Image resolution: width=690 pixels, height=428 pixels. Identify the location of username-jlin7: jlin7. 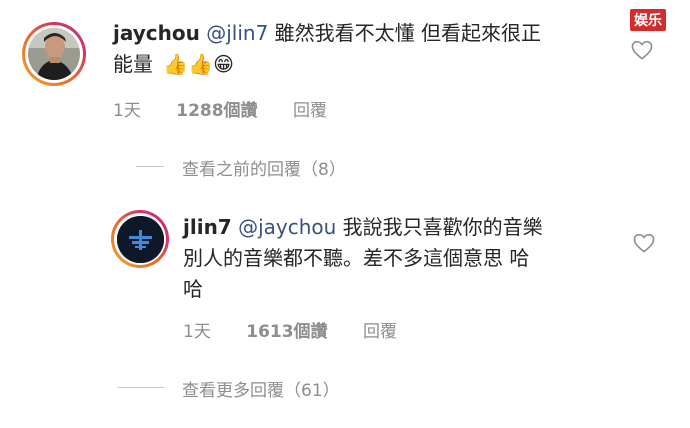
(207, 227).